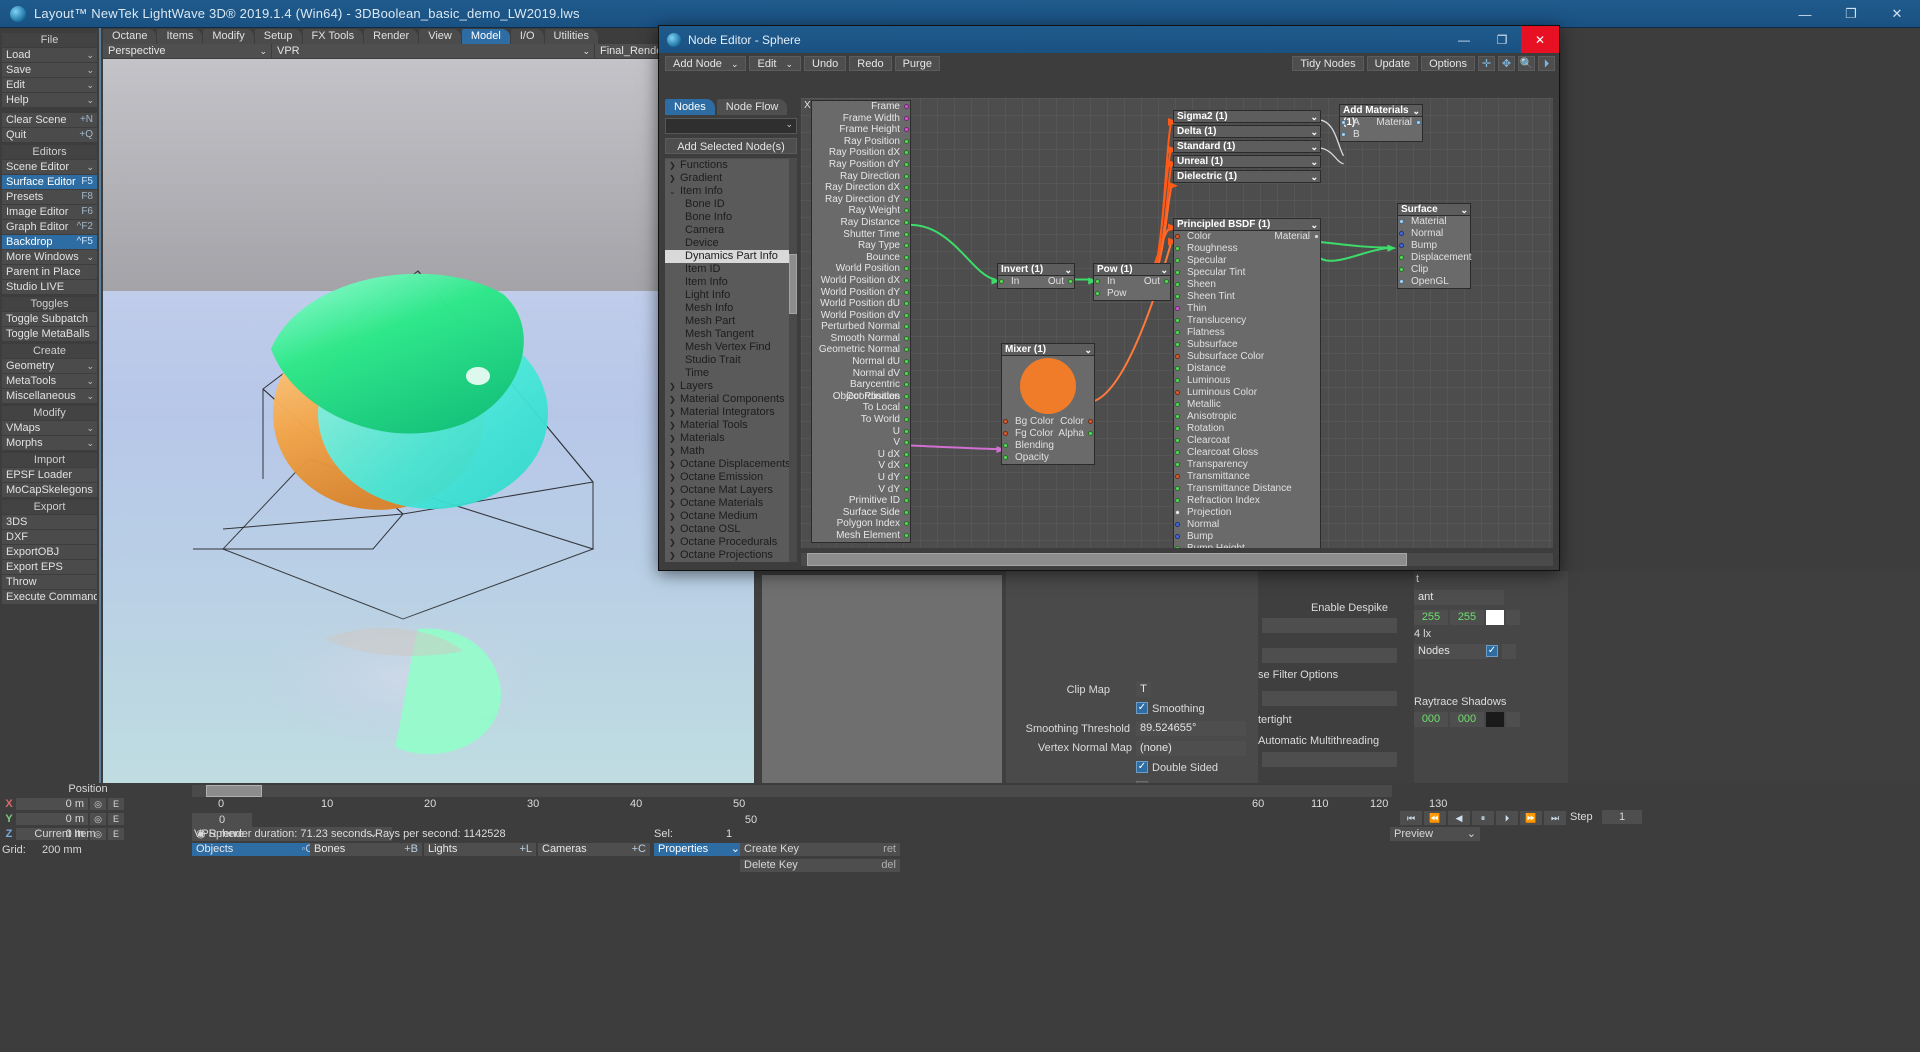  Describe the element at coordinates (727, 295) in the screenshot. I see `node-tree-item: Light Info` at that location.